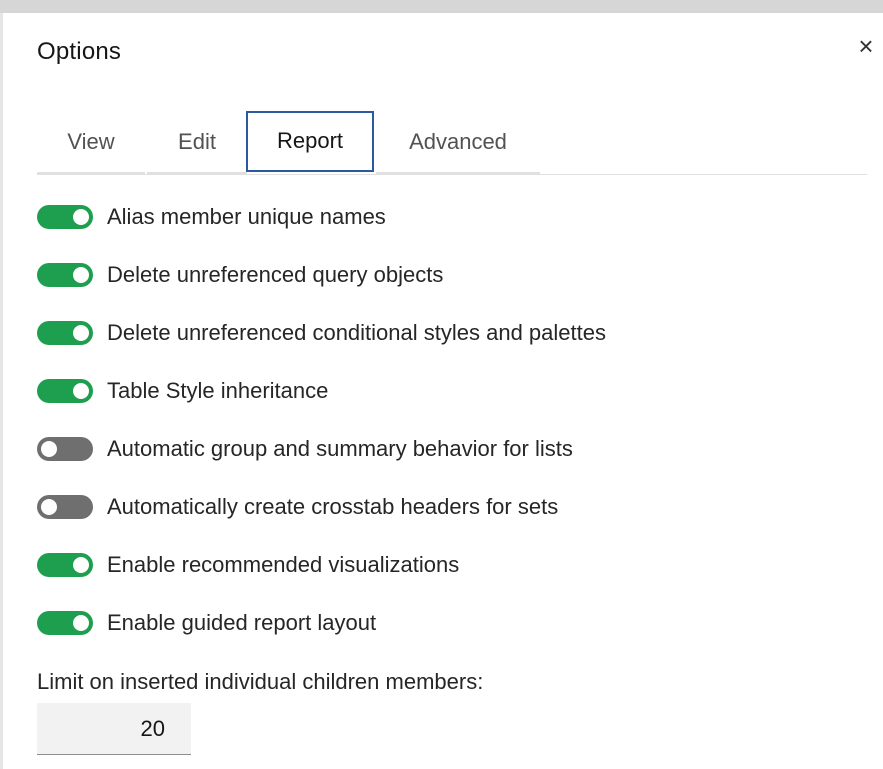 This screenshot has width=883, height=769. I want to click on close-icon: ×, so click(866, 46).